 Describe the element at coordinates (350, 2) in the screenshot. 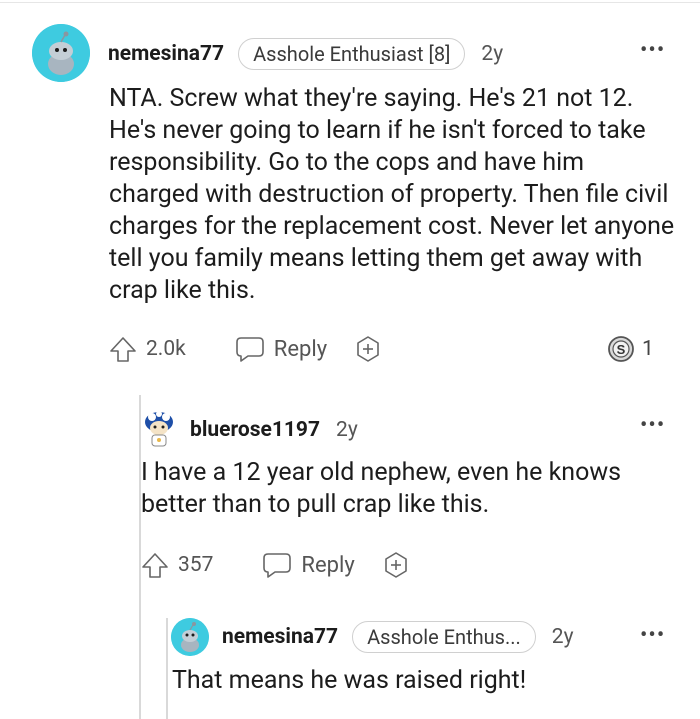

I see `divider` at that location.